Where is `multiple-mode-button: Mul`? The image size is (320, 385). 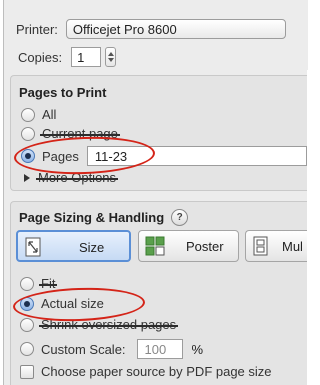 multiple-mode-button: Mul is located at coordinates (276, 246).